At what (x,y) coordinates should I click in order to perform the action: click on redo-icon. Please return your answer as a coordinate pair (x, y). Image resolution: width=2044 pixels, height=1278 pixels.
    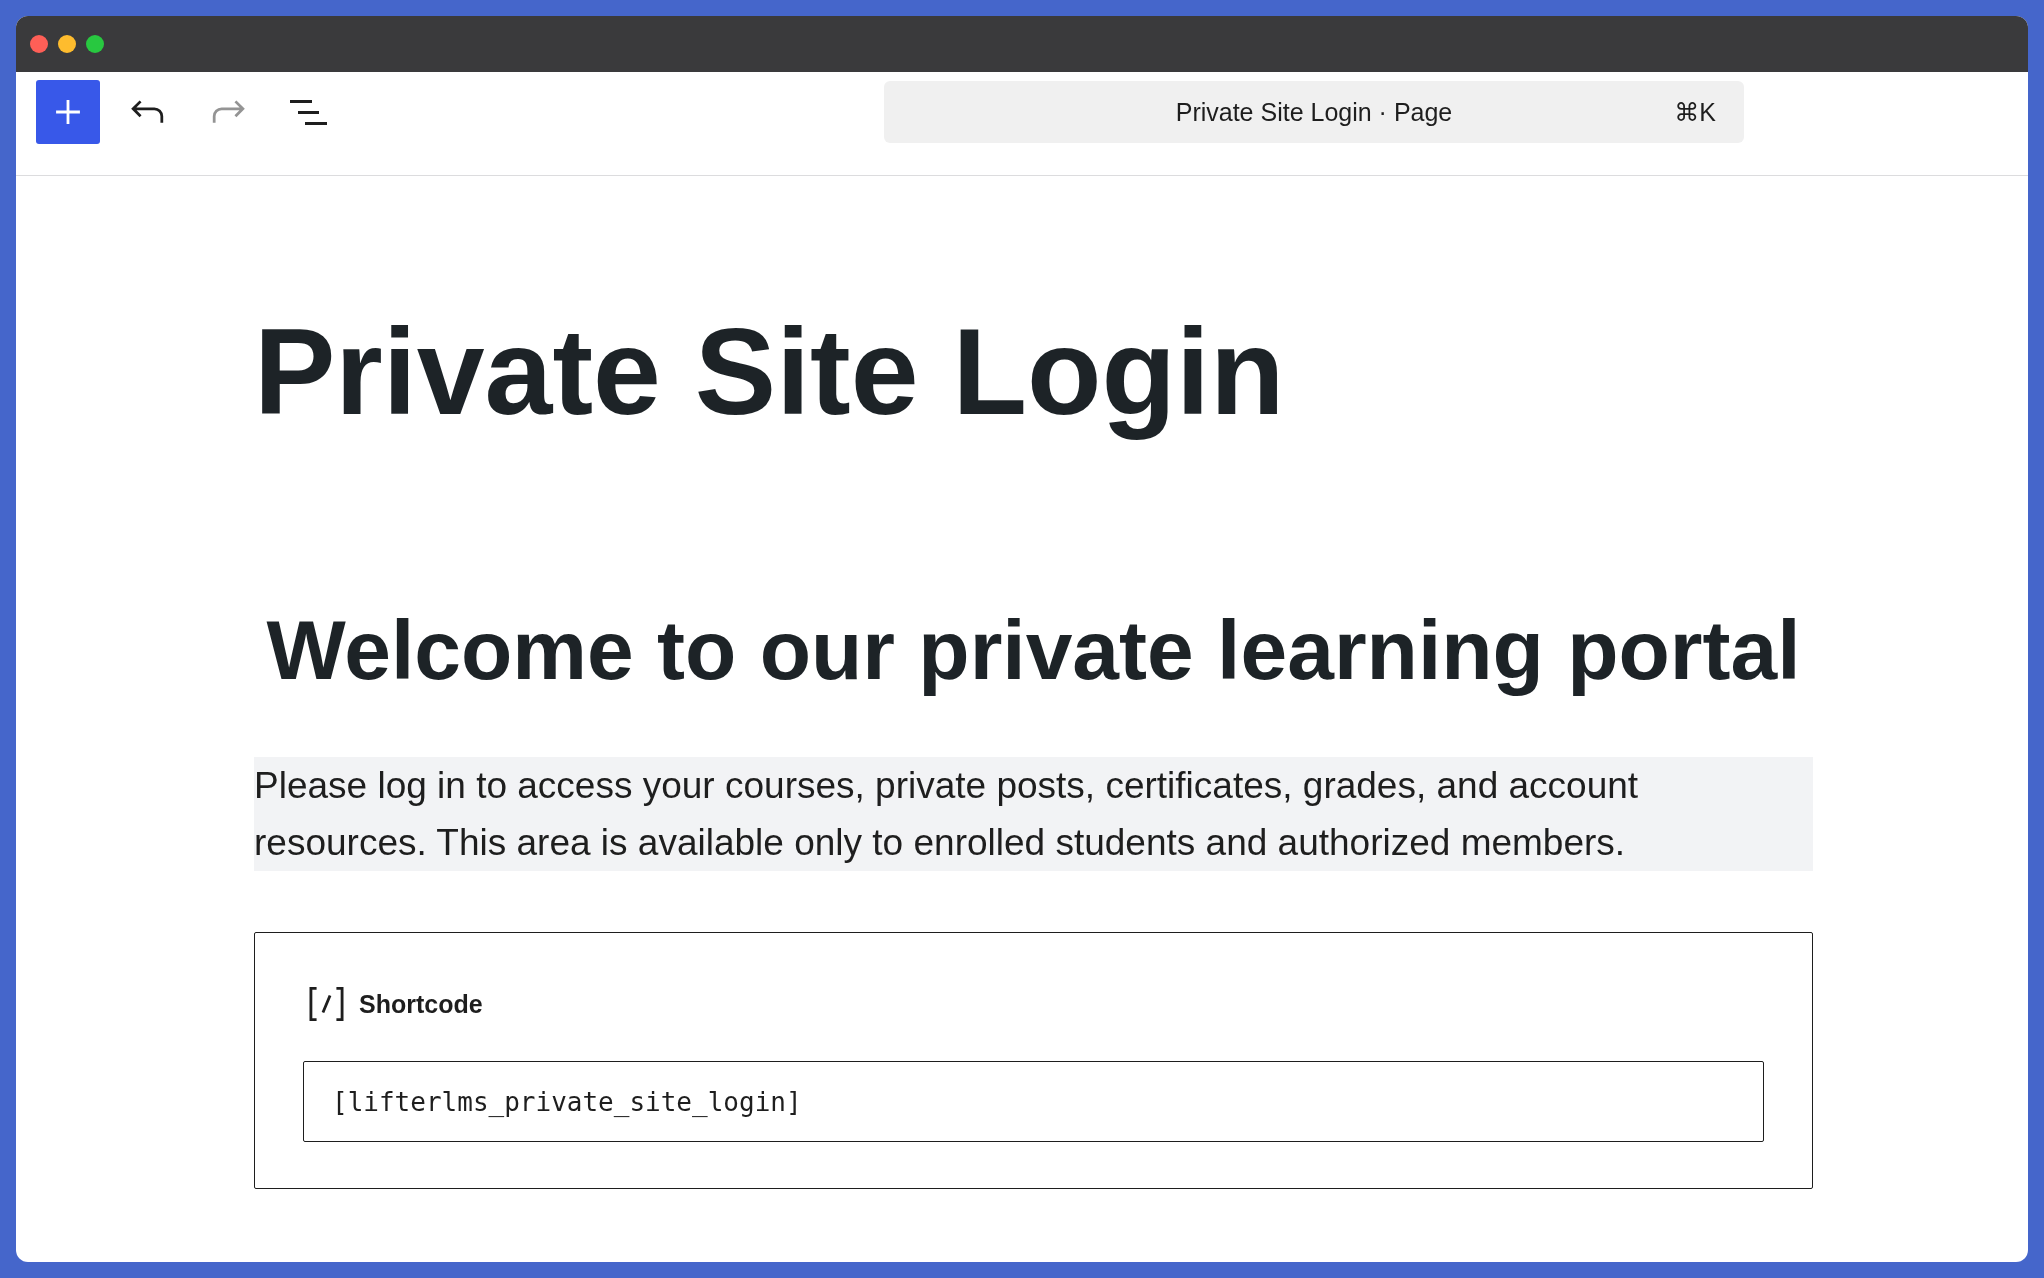
    Looking at the image, I should click on (228, 112).